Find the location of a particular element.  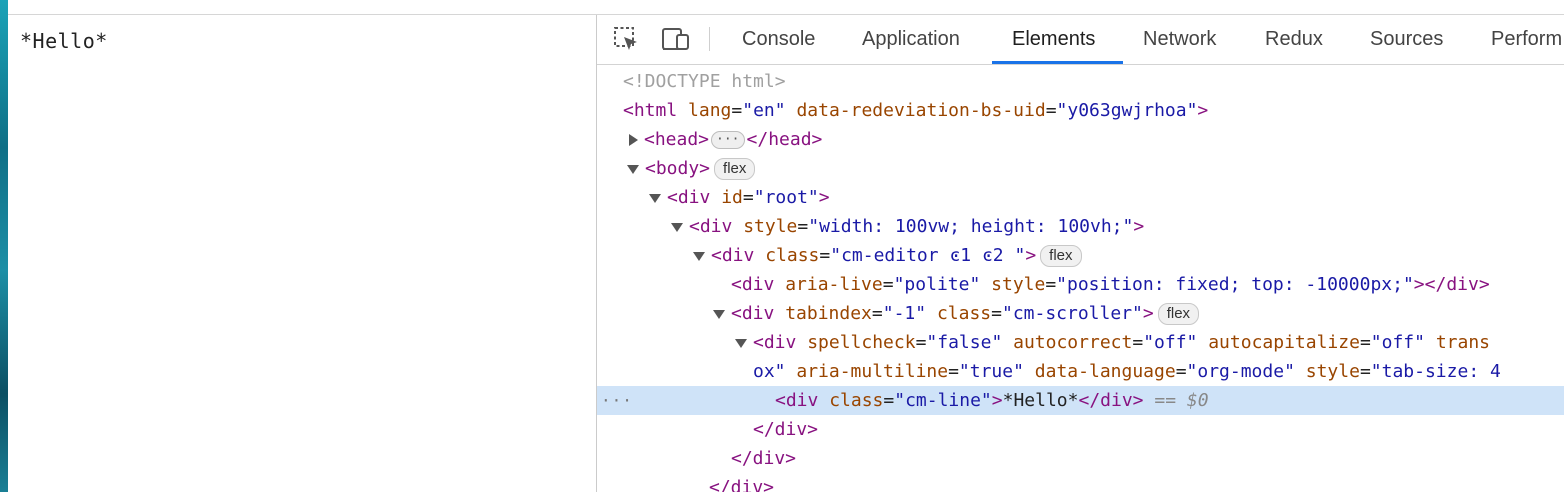

attr-style-value: "tab-size: 4 is located at coordinates (1435, 371).